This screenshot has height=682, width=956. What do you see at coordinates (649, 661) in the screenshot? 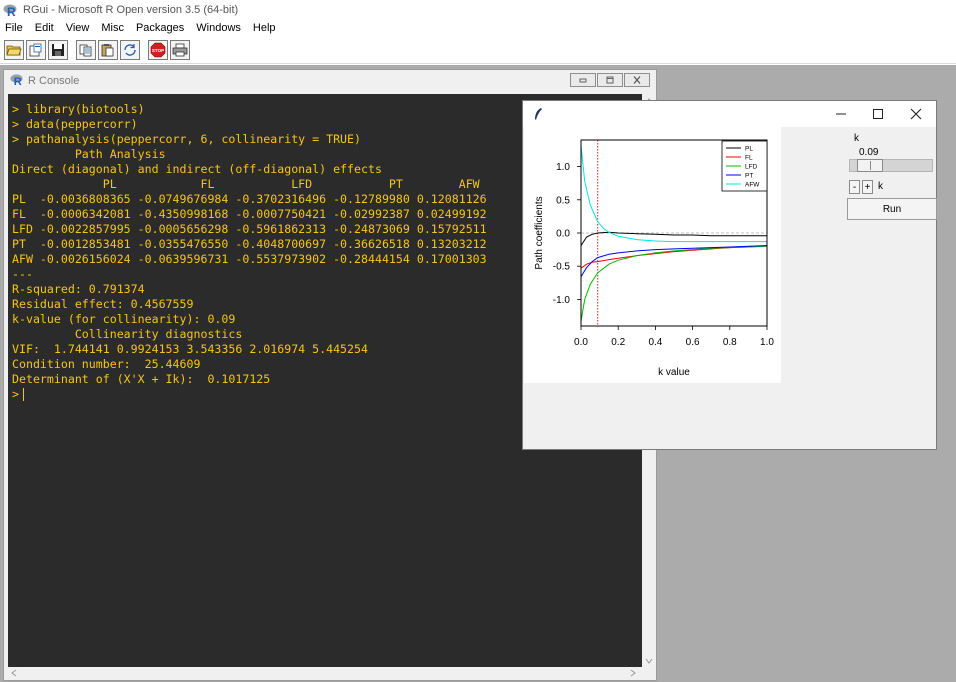
I see `scroll-down-arrow-icon` at bounding box center [649, 661].